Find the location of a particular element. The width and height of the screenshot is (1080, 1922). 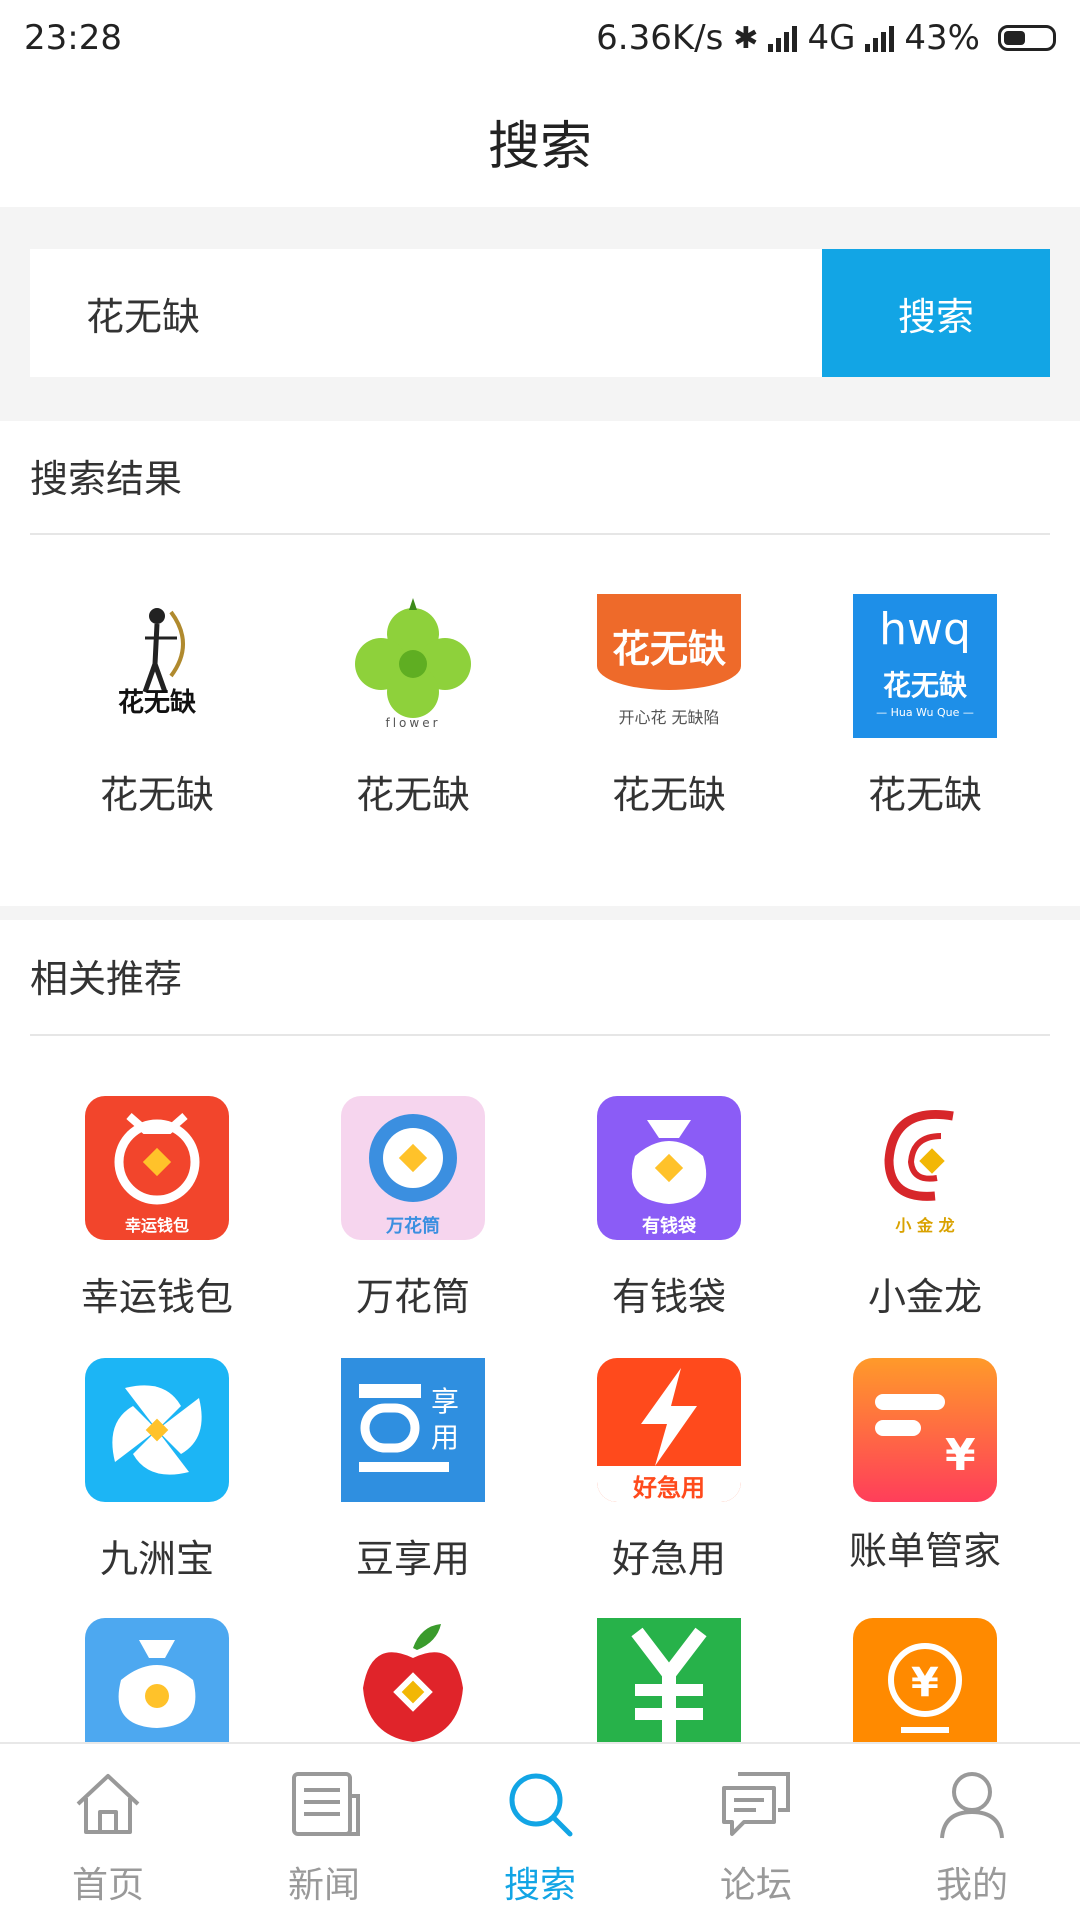

nav-label: 我的 is located at coordinates (971, 1885).